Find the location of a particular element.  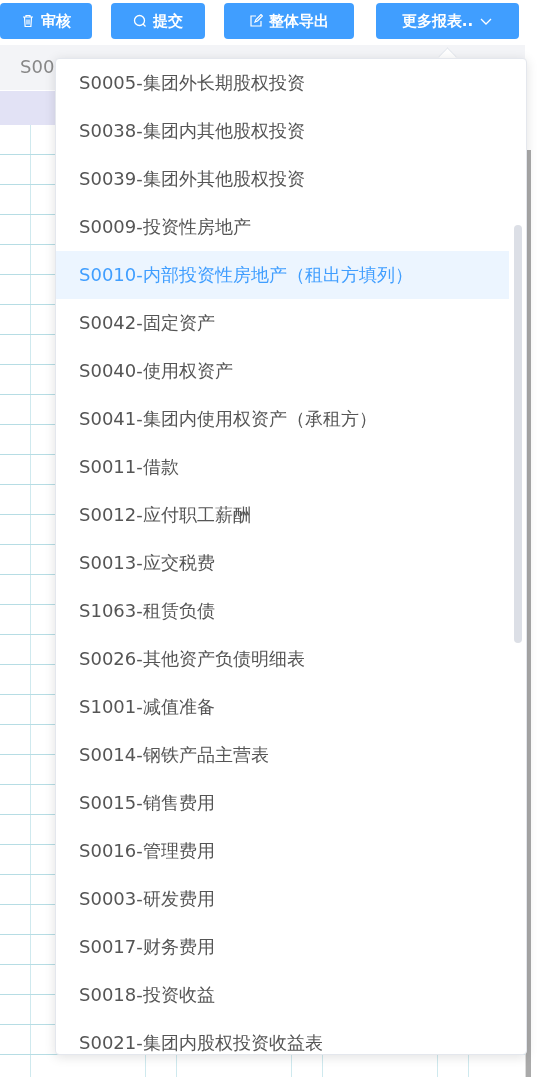

menu-item: S0018-投资收益 is located at coordinates (282, 995).